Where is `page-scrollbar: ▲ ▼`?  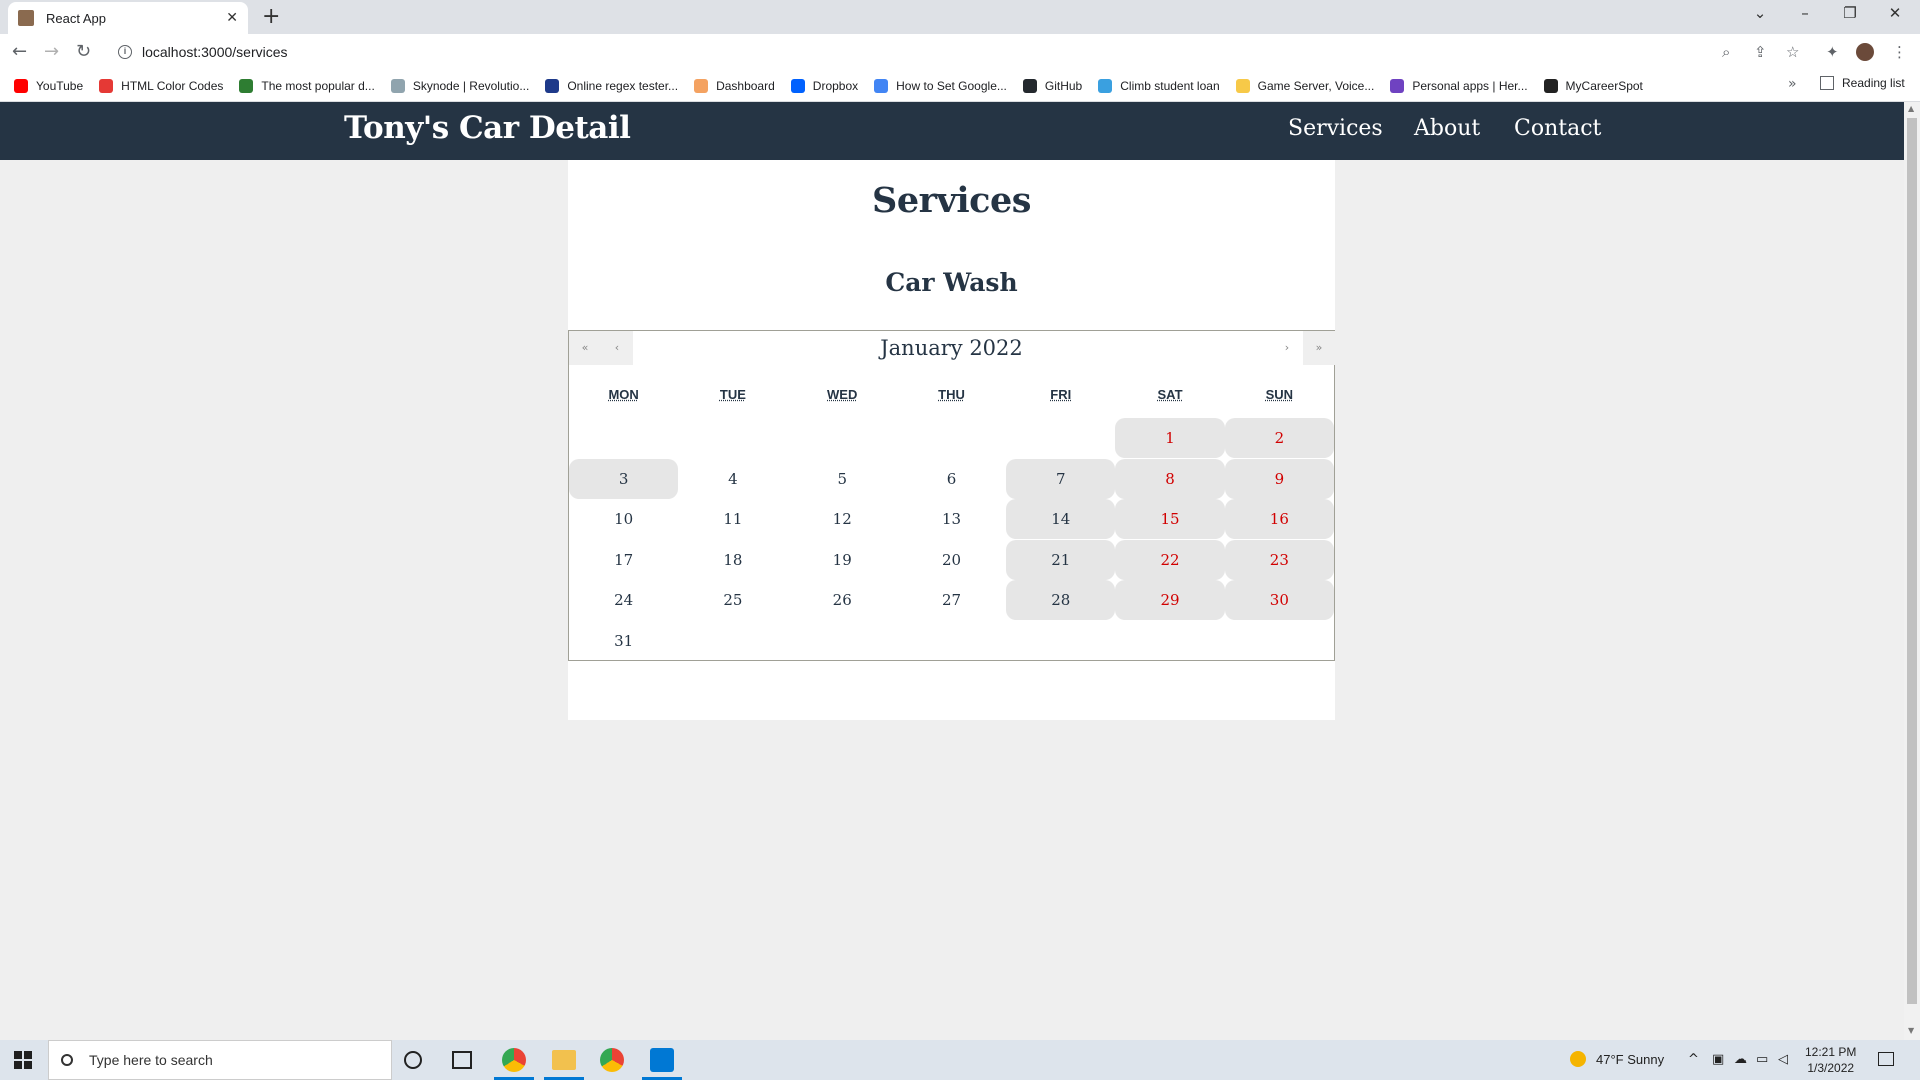 page-scrollbar: ▲ ▼ is located at coordinates (1912, 571).